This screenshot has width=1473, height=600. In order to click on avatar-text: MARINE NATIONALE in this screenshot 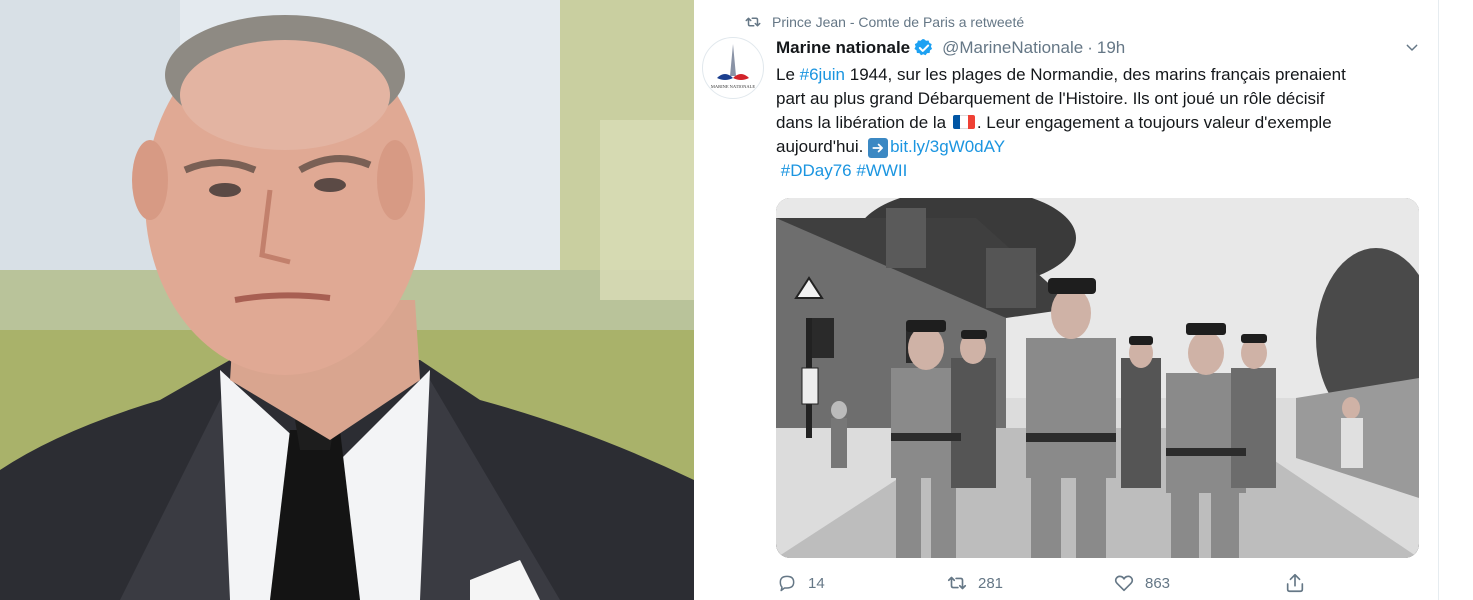, I will do `click(733, 86)`.